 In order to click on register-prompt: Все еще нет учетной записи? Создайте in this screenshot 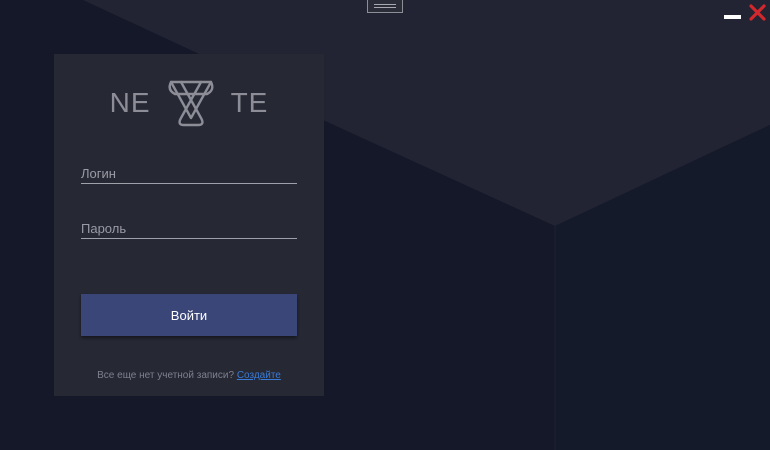, I will do `click(189, 375)`.